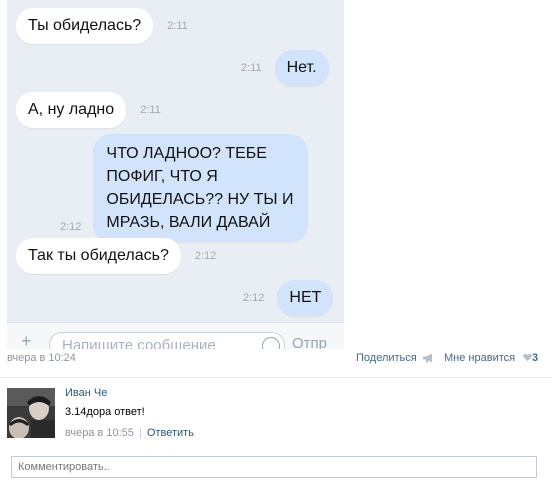 This screenshot has height=485, width=552. I want to click on like-button: Мне нравится, so click(479, 358).